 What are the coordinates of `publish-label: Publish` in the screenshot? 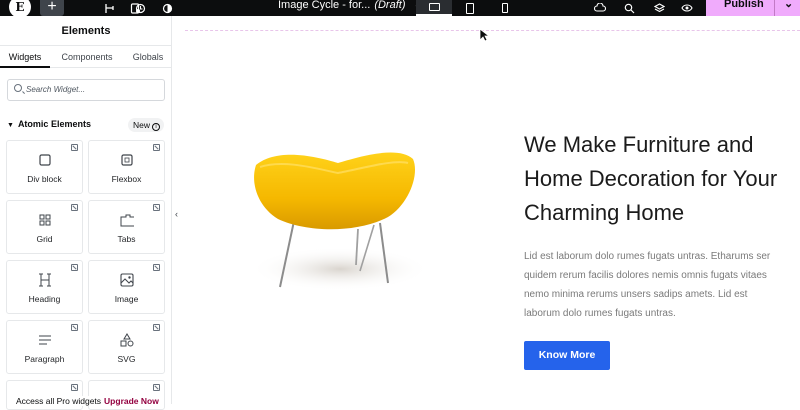 It's located at (744, 5).